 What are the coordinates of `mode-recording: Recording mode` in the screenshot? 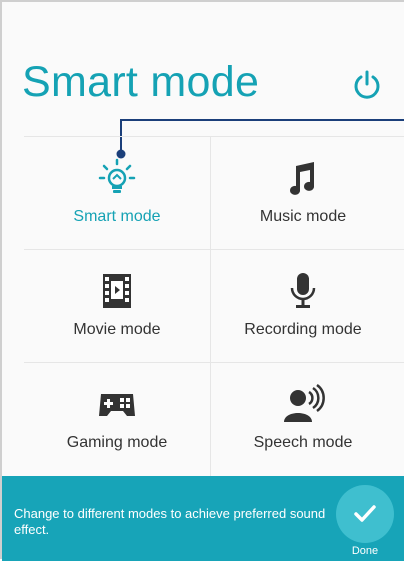 It's located at (303, 305).